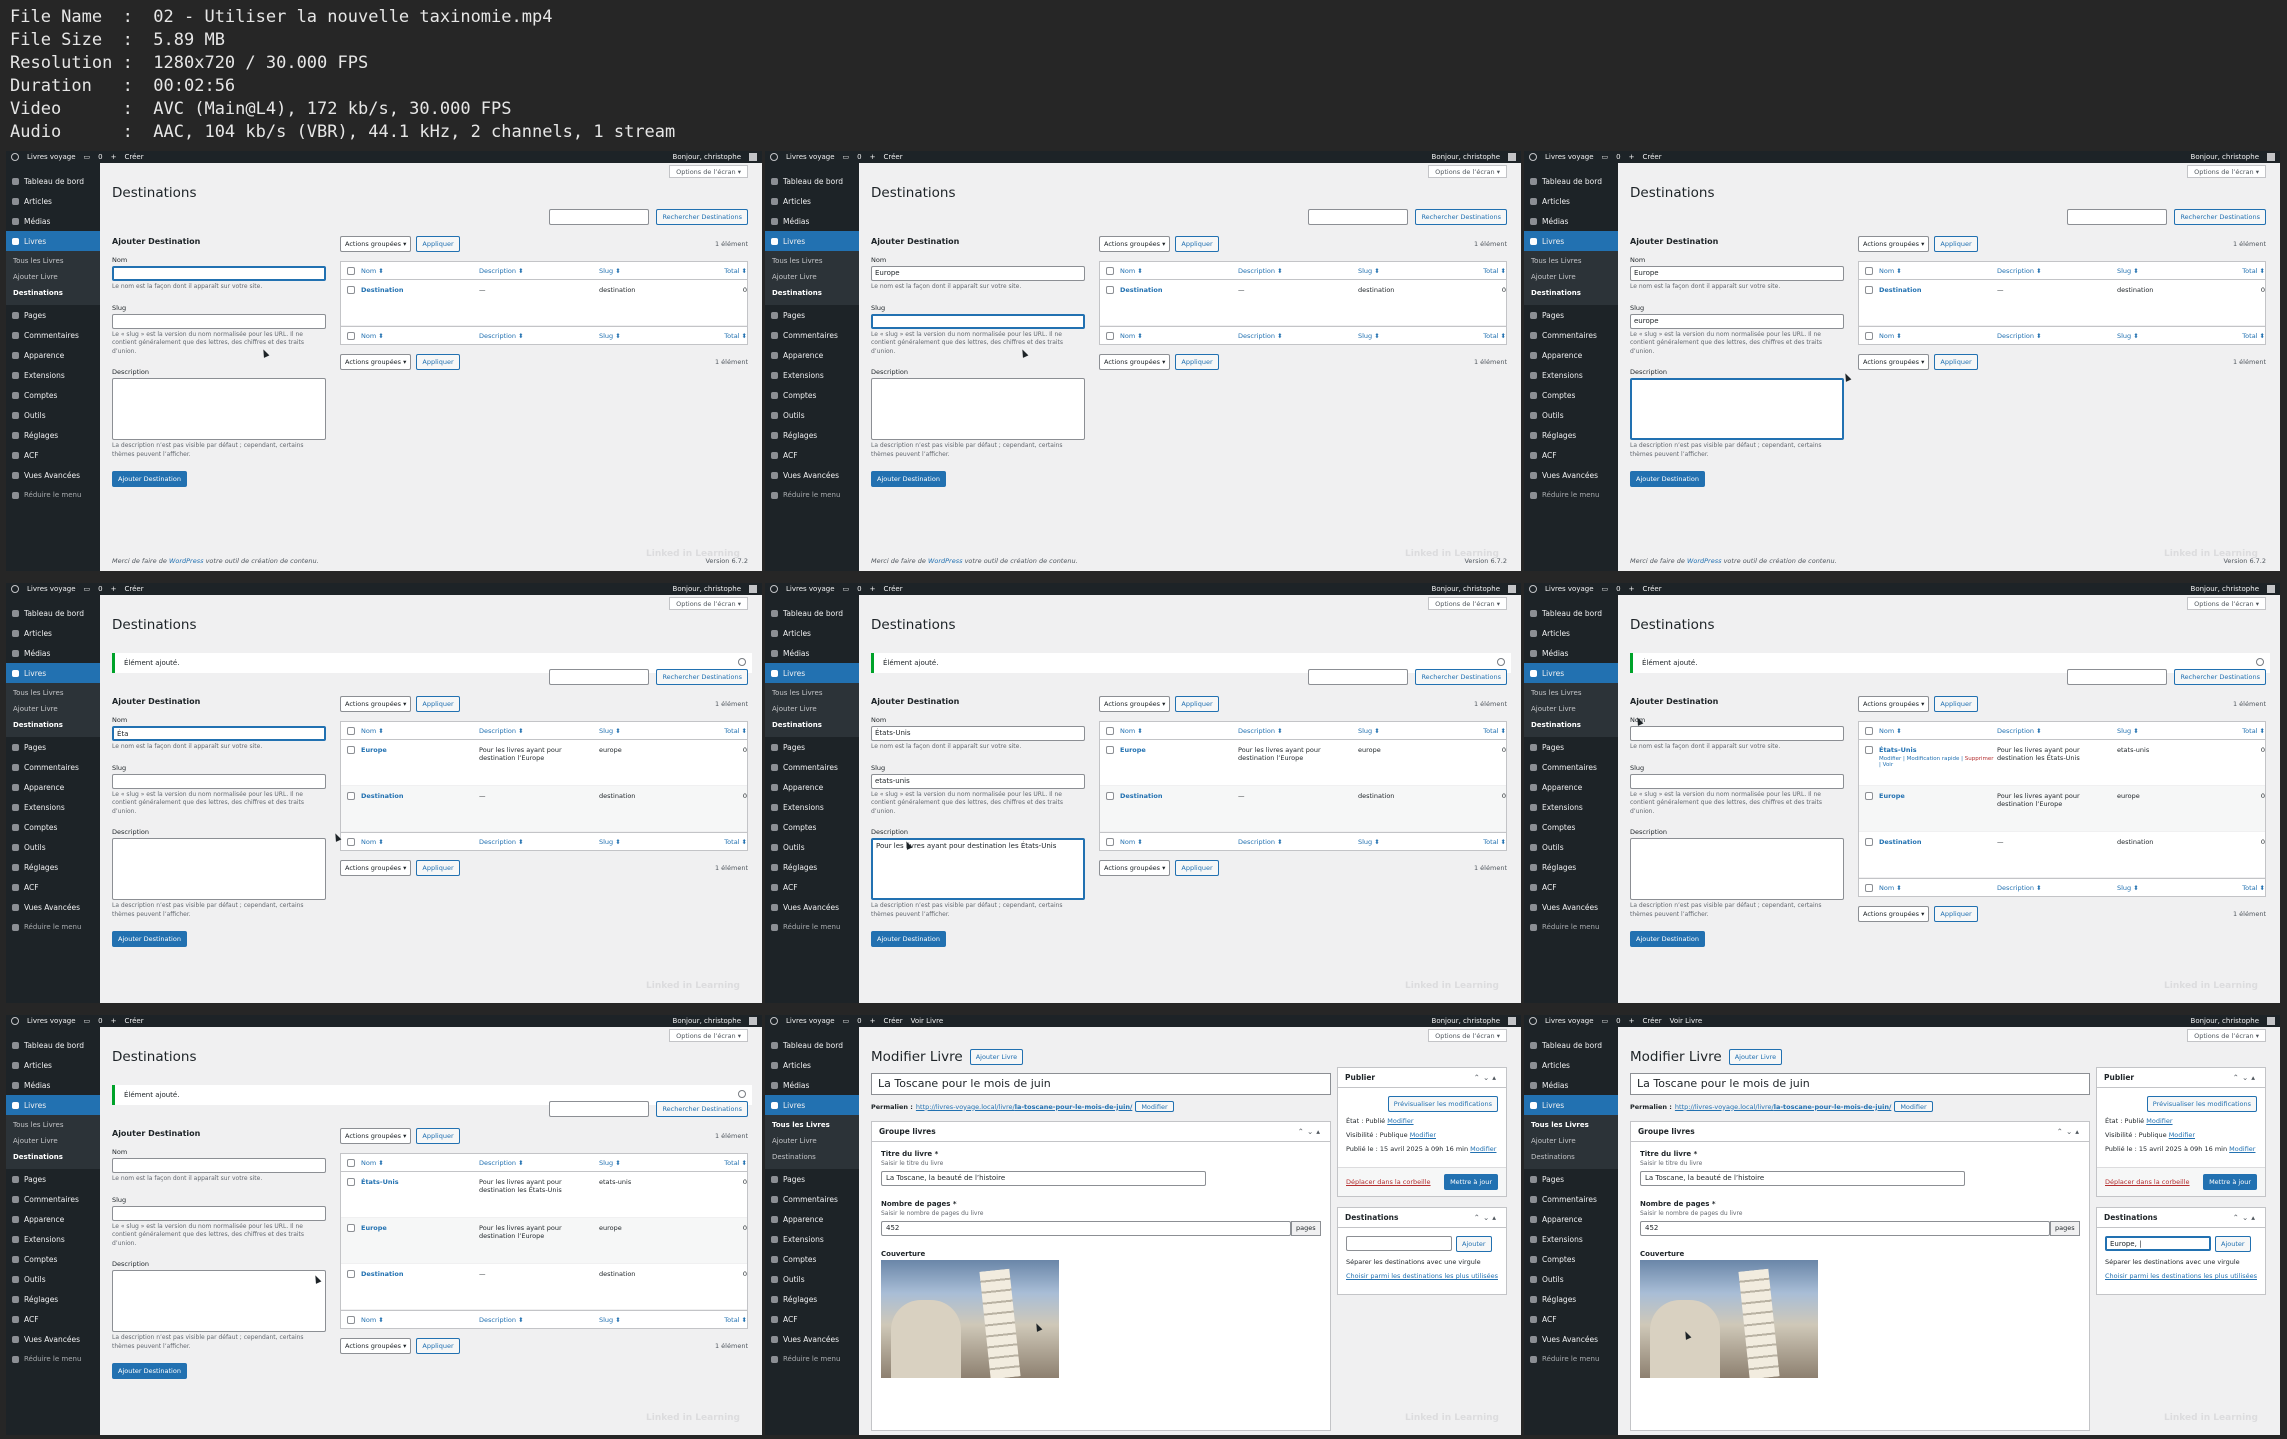 The image size is (2287, 1439). I want to click on menu-item: Commentaires, so click(1571, 1199).